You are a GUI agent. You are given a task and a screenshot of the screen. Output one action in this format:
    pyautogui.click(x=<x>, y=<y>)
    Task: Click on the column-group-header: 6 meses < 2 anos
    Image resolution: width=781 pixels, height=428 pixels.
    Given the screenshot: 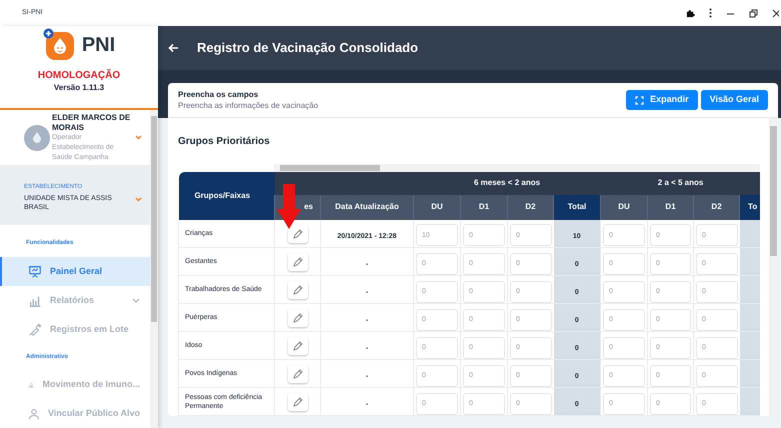 What is the action you would take?
    pyautogui.click(x=507, y=183)
    